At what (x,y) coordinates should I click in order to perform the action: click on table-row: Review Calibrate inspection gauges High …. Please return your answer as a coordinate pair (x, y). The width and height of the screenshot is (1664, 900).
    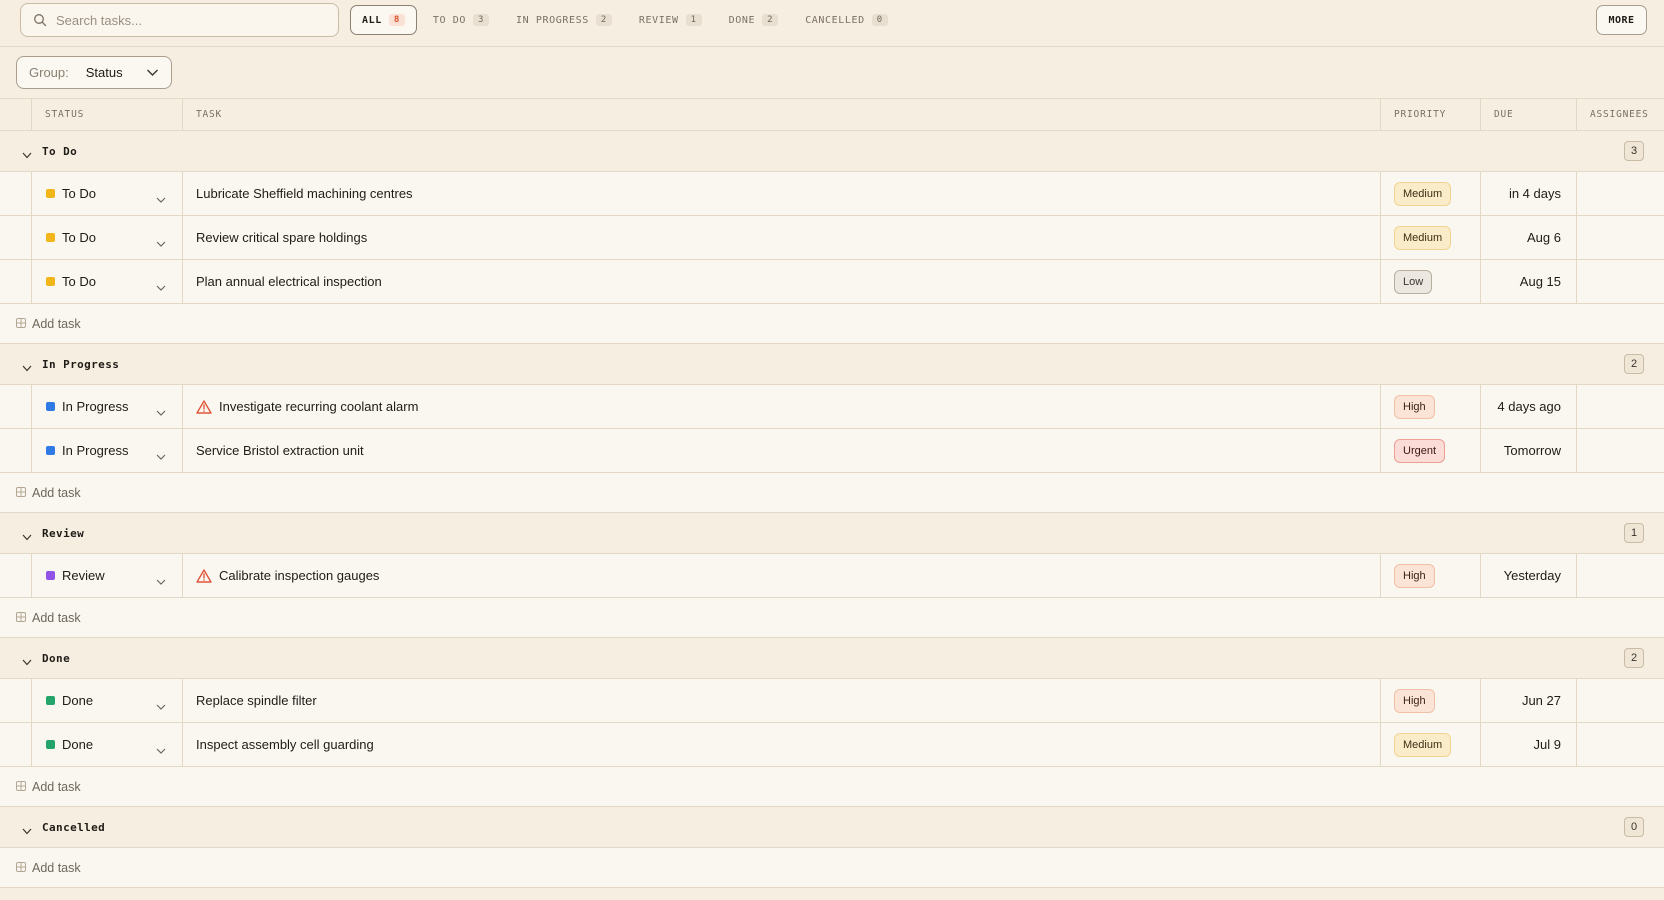
    Looking at the image, I should click on (832, 576).